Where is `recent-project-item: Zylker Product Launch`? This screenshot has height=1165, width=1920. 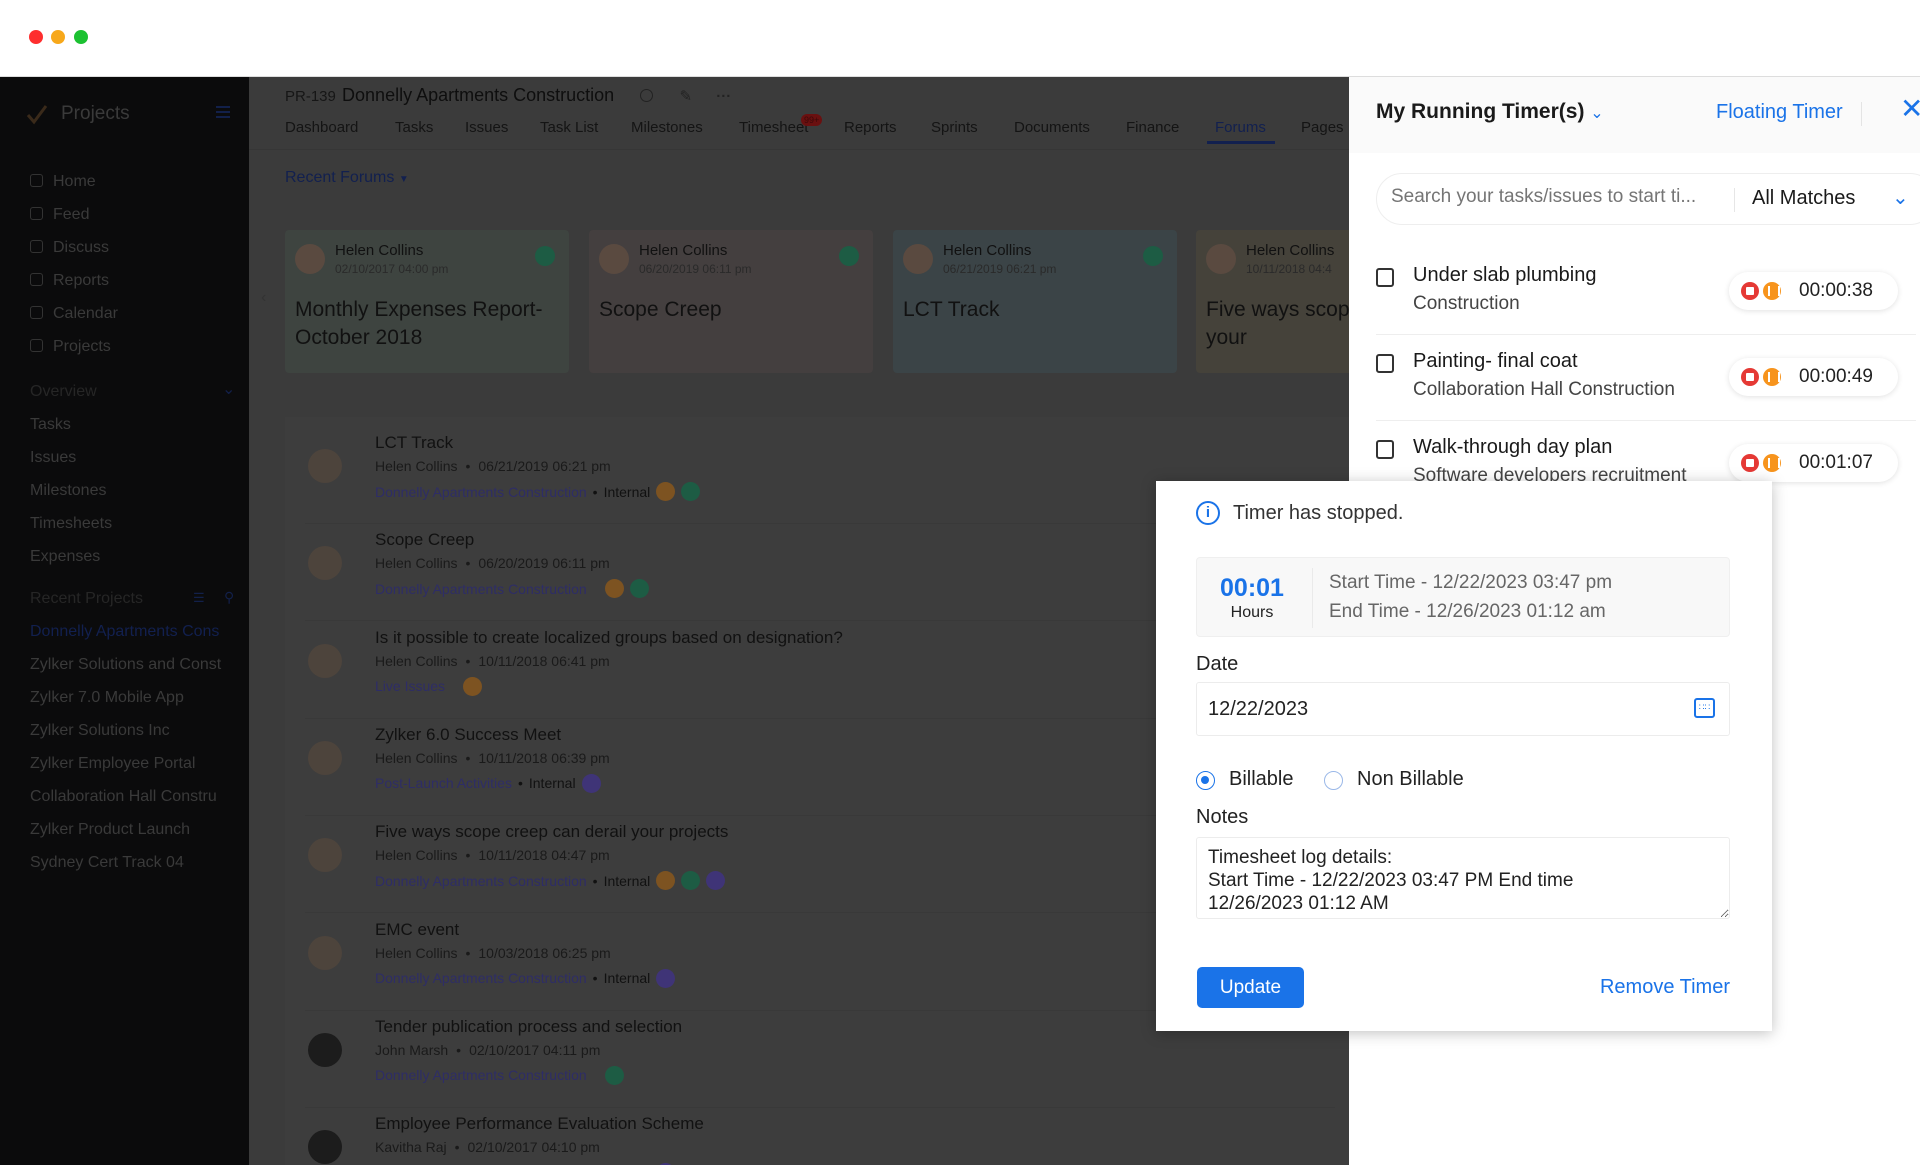 recent-project-item: Zylker Product Launch is located at coordinates (130, 830).